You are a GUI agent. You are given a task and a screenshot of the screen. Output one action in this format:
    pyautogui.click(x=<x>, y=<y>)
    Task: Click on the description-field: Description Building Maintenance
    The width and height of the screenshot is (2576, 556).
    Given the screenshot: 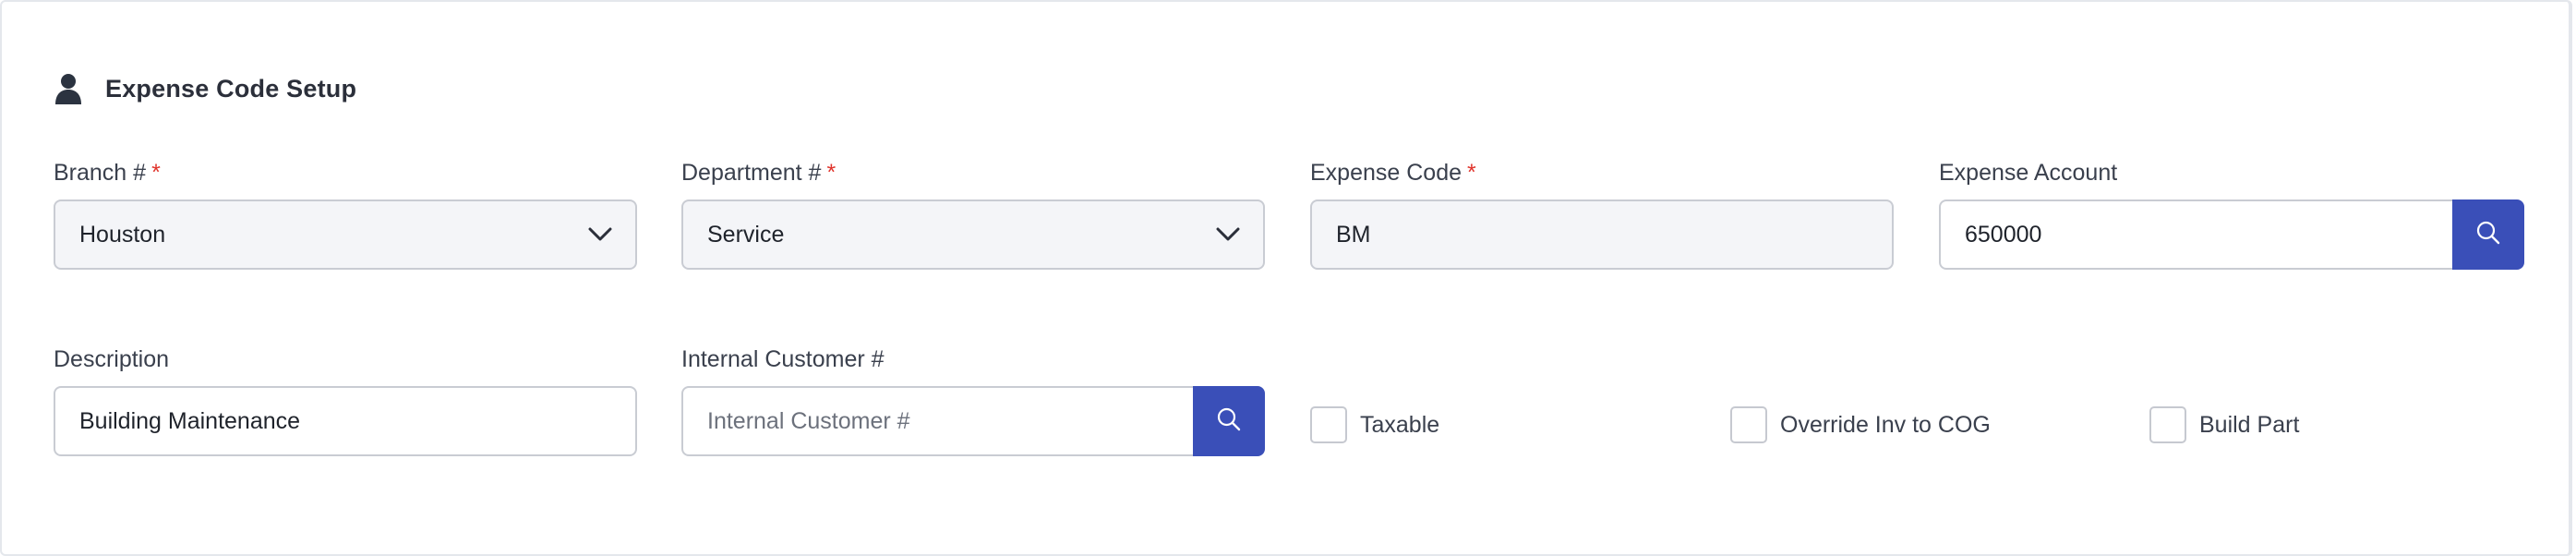 What is the action you would take?
    pyautogui.click(x=345, y=401)
    